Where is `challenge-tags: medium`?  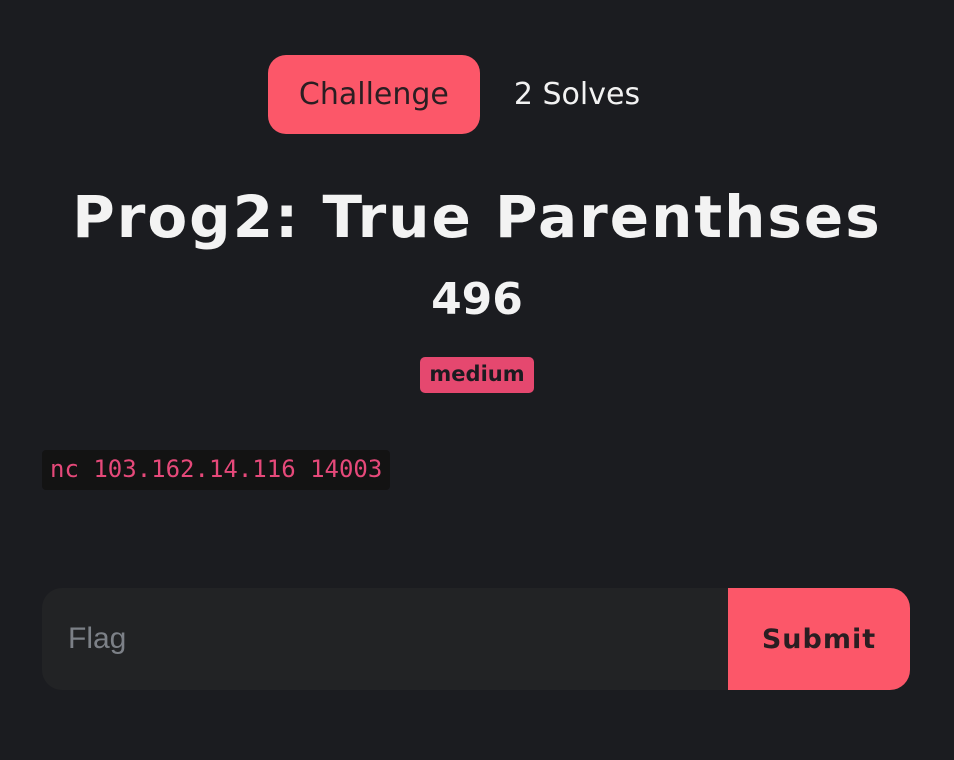 challenge-tags: medium is located at coordinates (477, 375).